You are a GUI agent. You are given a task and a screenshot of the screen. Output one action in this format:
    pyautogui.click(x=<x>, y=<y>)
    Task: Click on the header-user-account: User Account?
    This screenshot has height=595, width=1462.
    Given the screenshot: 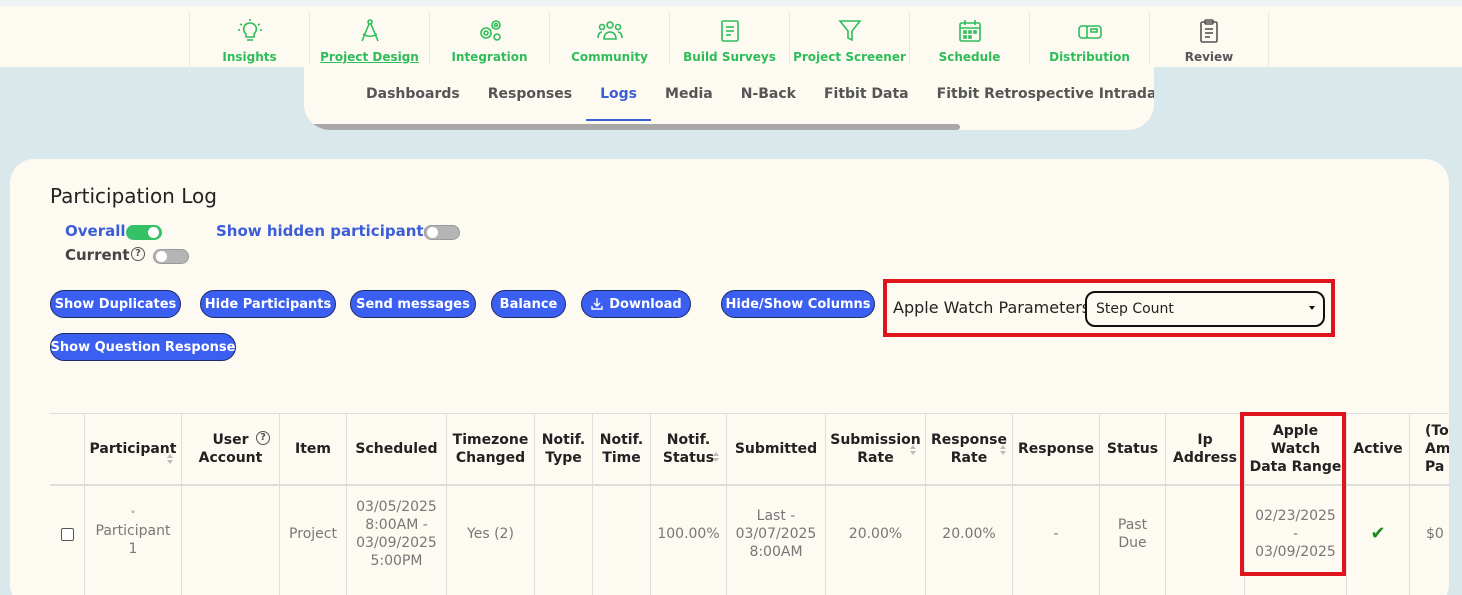 What is the action you would take?
    pyautogui.click(x=230, y=450)
    